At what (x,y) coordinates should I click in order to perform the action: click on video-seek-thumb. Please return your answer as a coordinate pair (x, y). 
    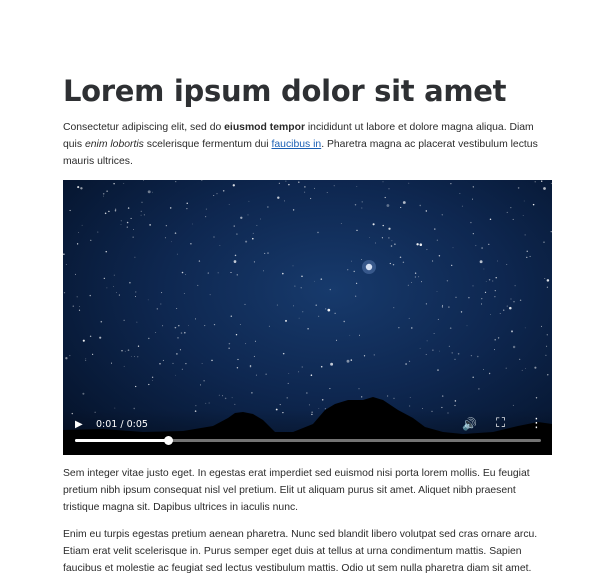
    Looking at the image, I should click on (168, 440).